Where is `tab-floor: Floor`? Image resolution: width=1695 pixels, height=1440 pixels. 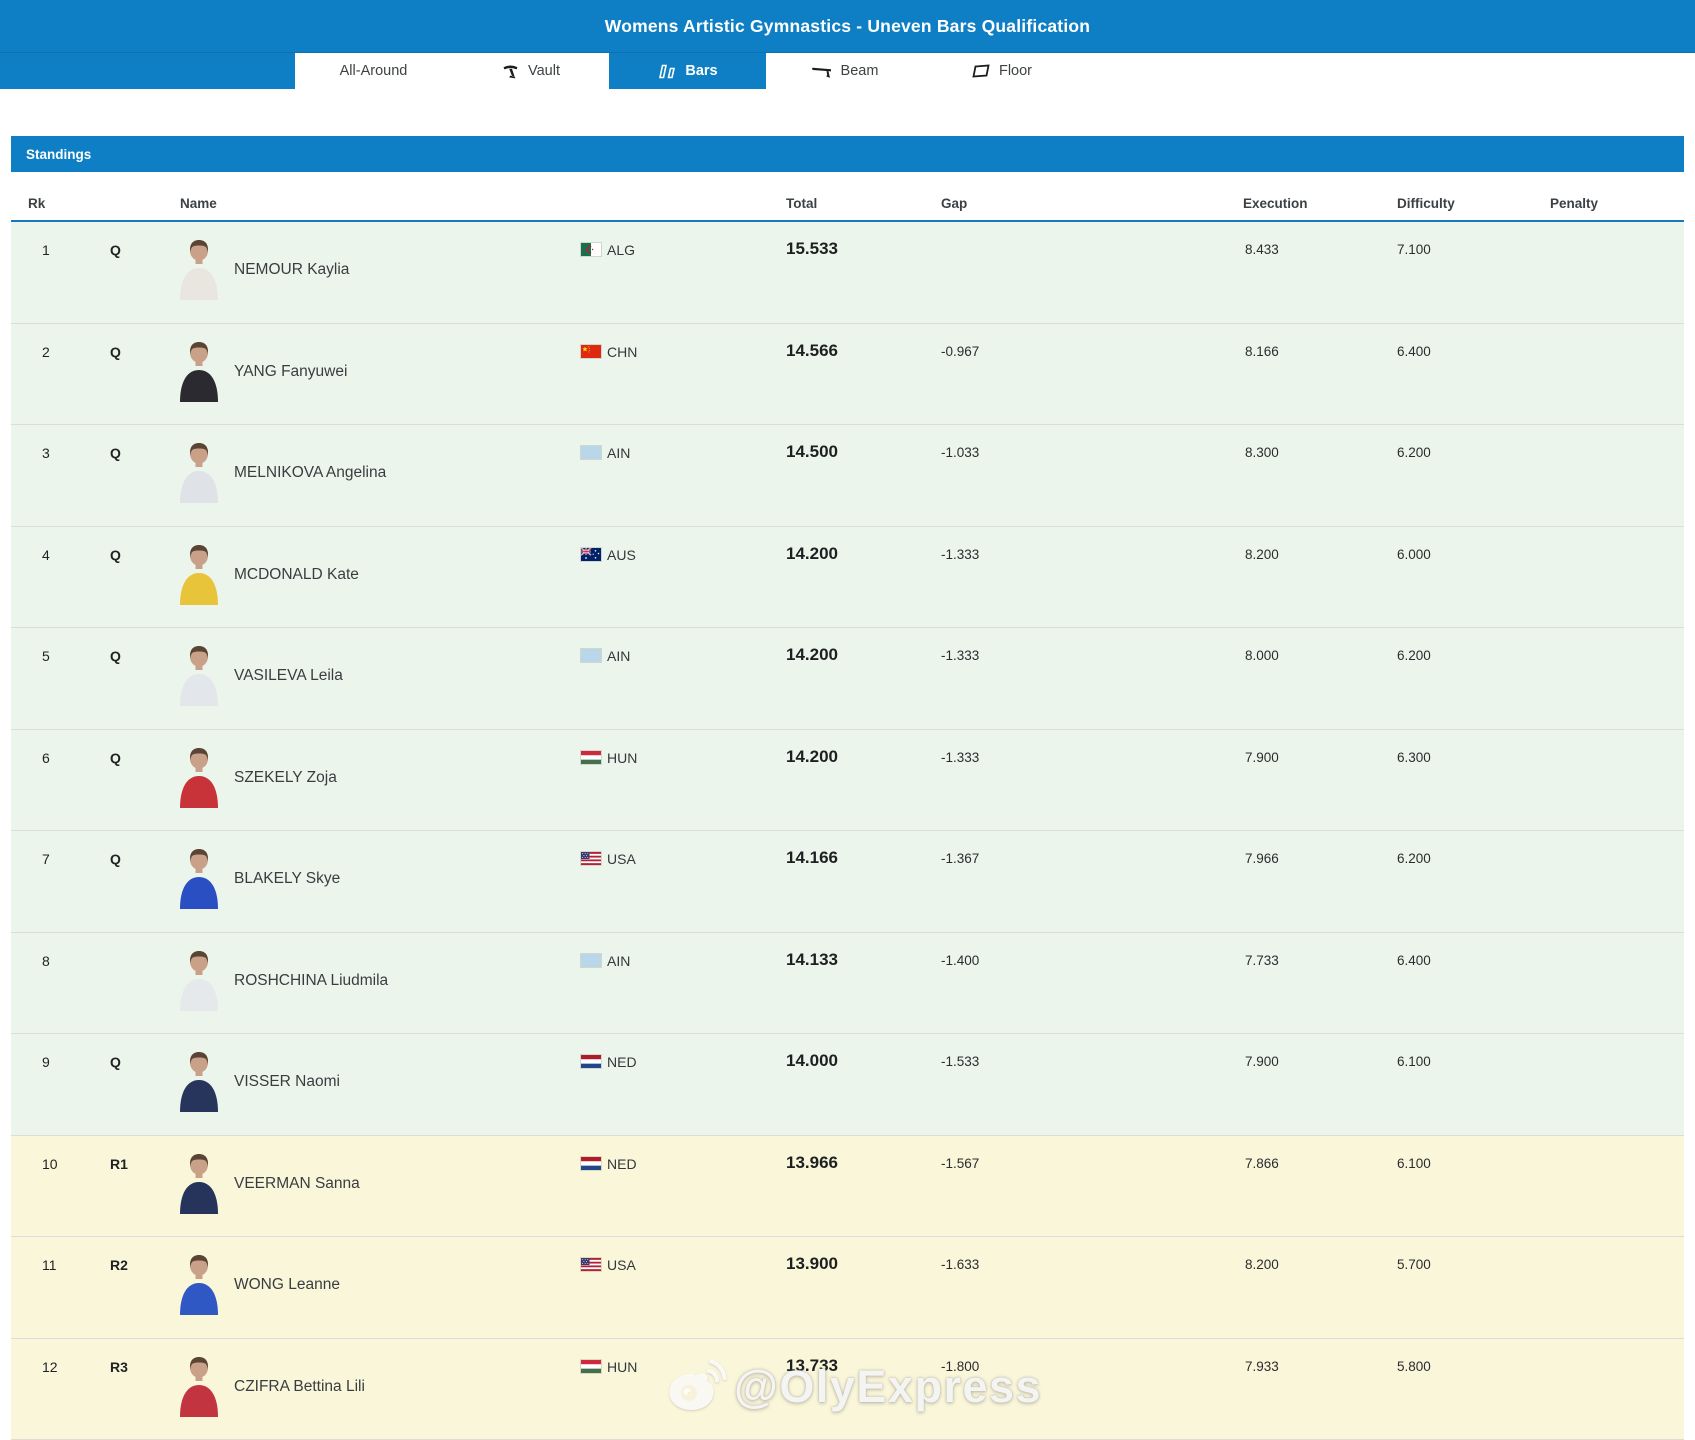 tab-floor: Floor is located at coordinates (1001, 71).